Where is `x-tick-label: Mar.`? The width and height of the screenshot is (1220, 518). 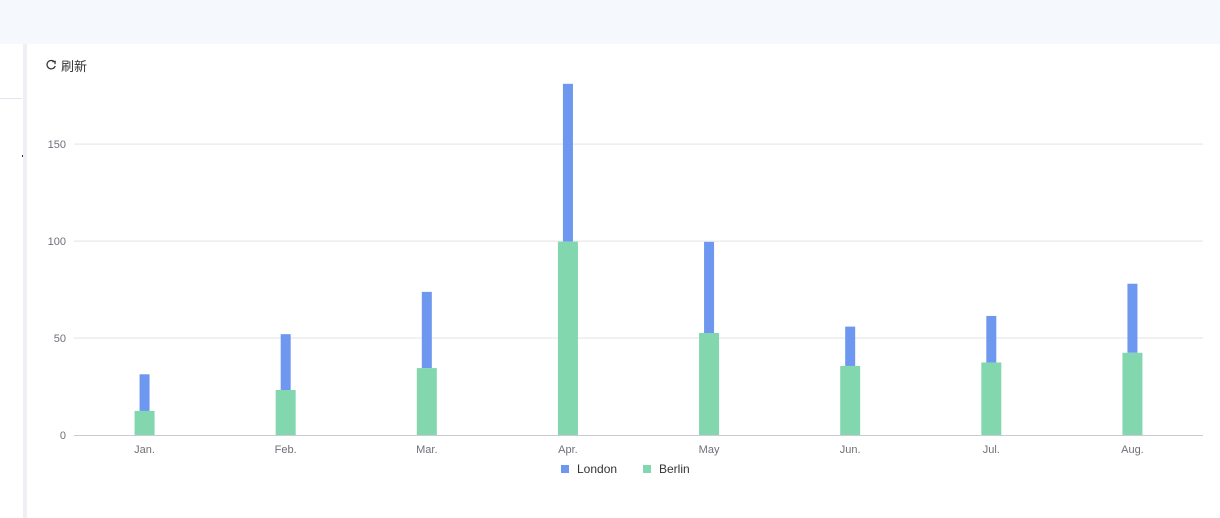 x-tick-label: Mar. is located at coordinates (426, 450).